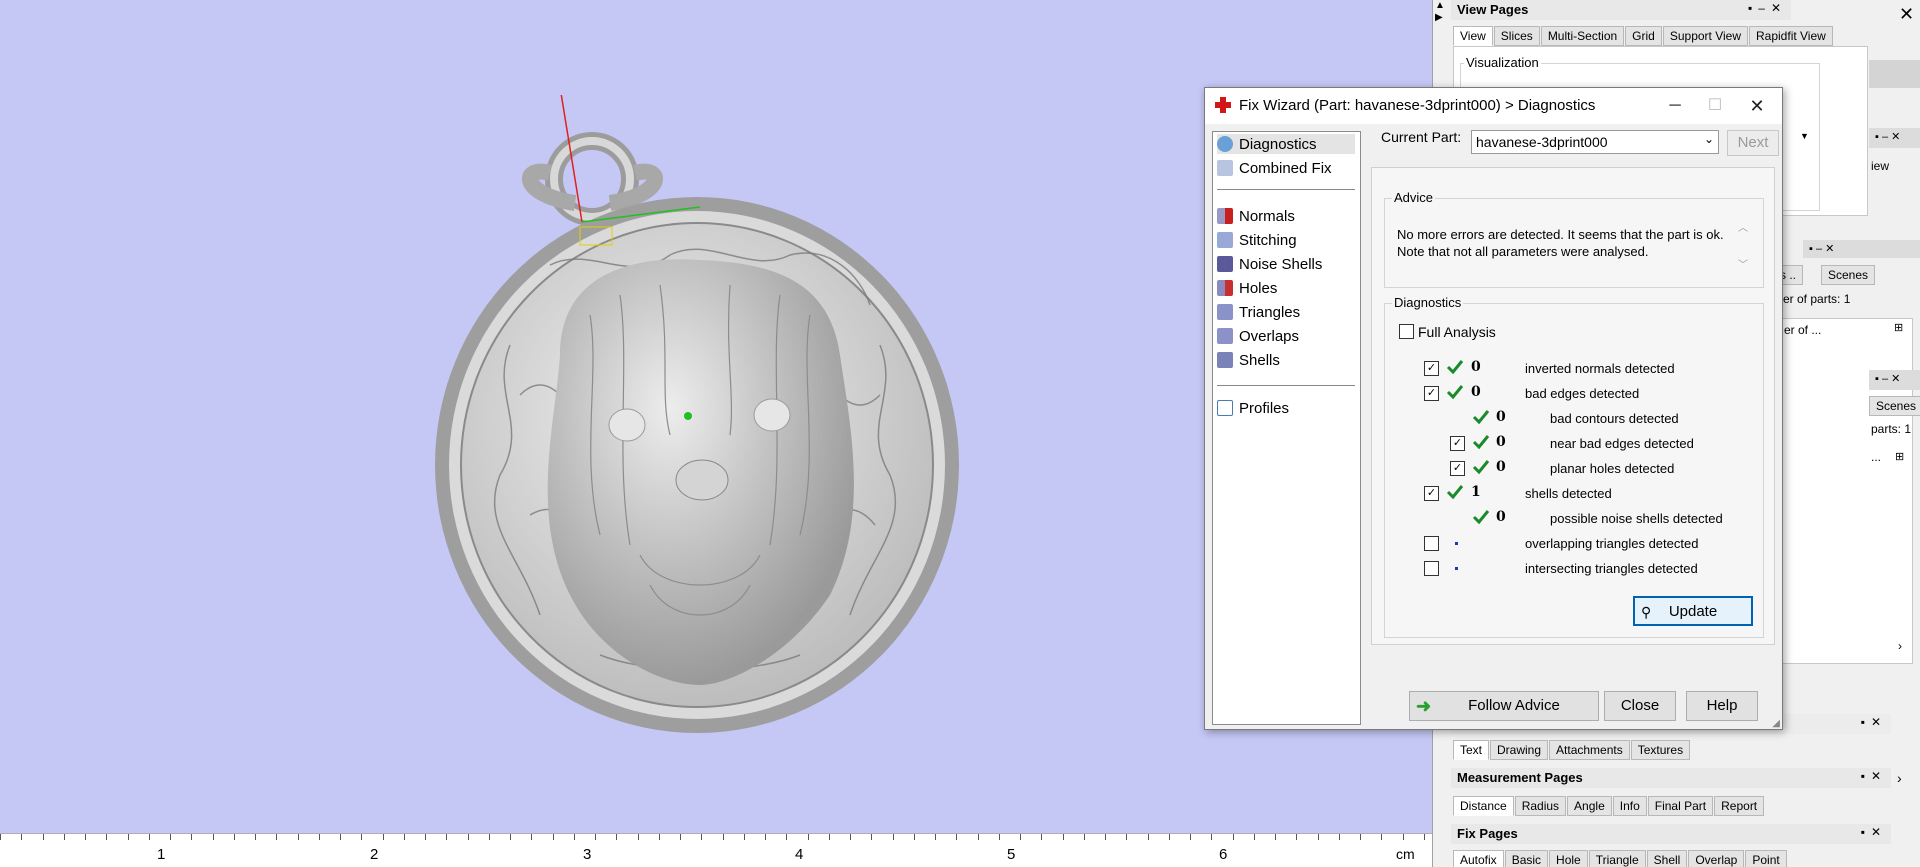 This screenshot has height=867, width=1920. I want to click on full-analysis-checkbox, so click(1406, 331).